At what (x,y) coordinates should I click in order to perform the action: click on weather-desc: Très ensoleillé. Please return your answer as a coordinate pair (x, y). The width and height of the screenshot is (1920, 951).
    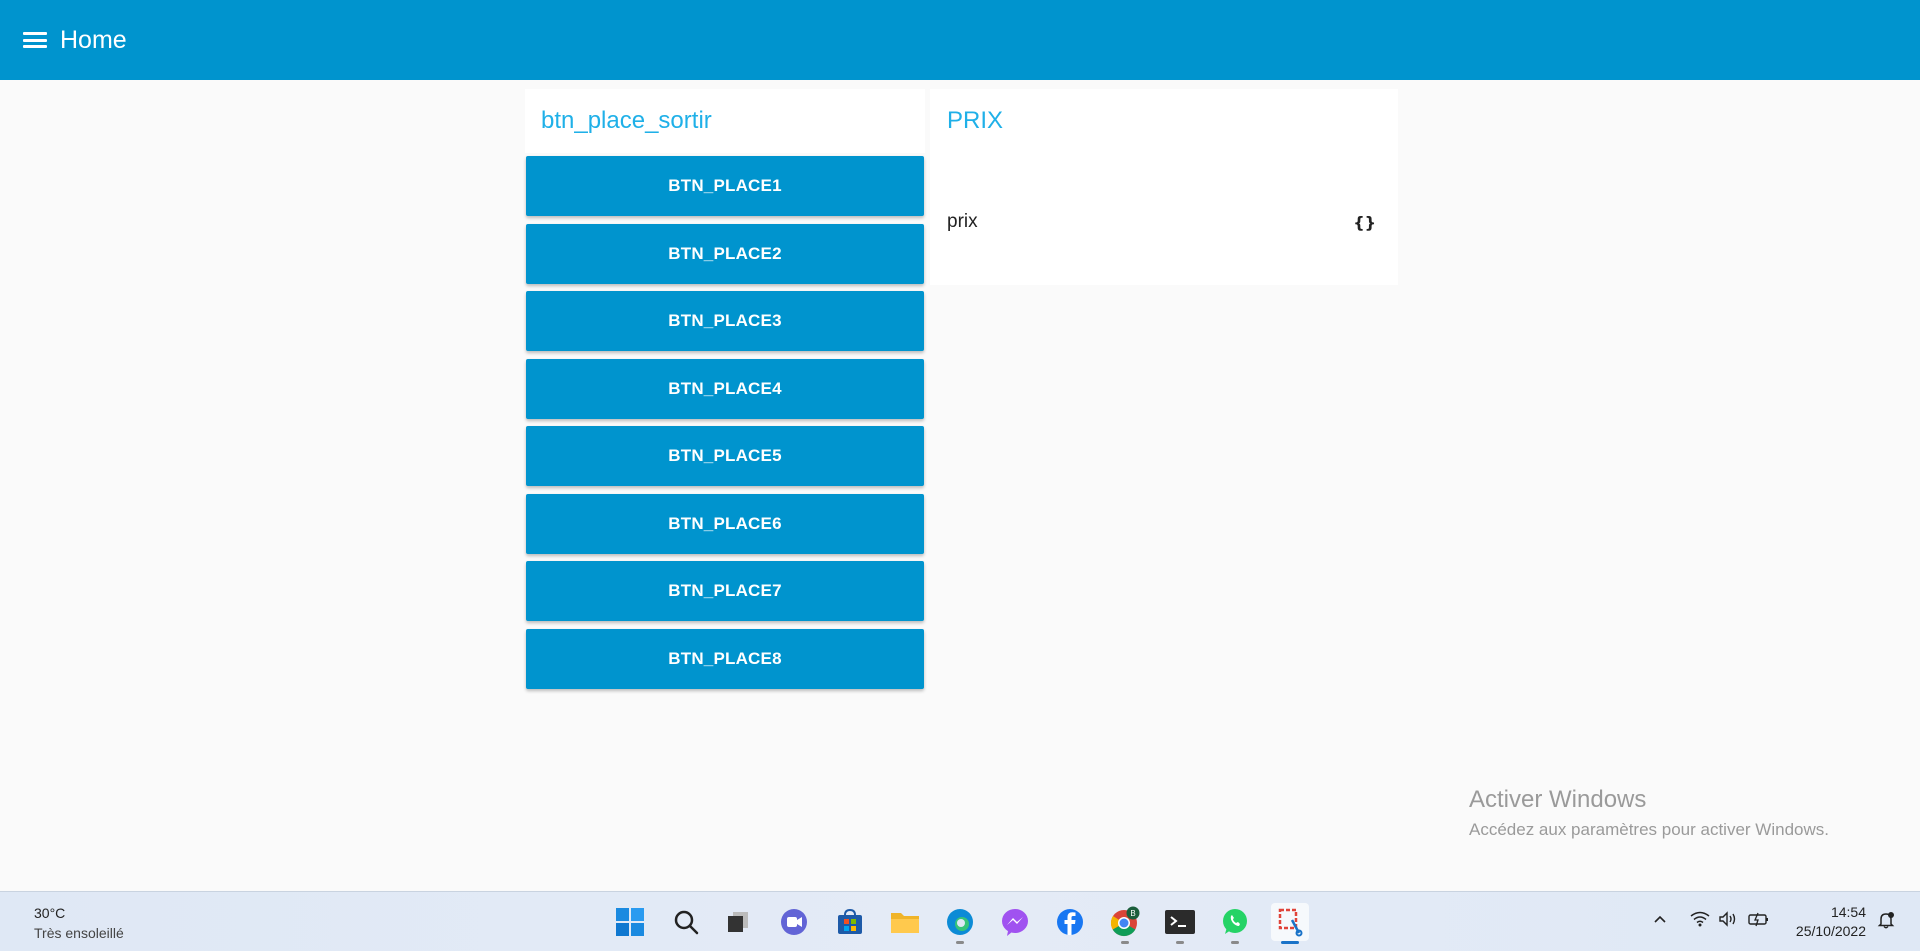
    Looking at the image, I should click on (79, 933).